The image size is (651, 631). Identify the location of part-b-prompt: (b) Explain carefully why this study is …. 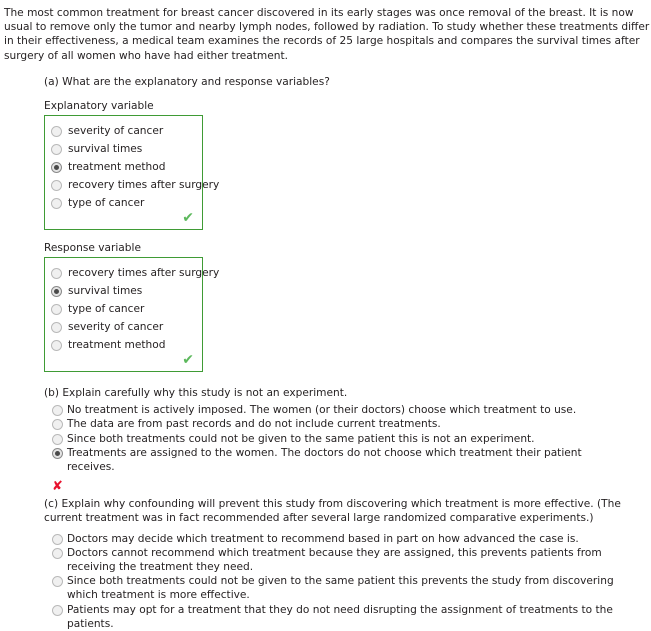
(196, 393).